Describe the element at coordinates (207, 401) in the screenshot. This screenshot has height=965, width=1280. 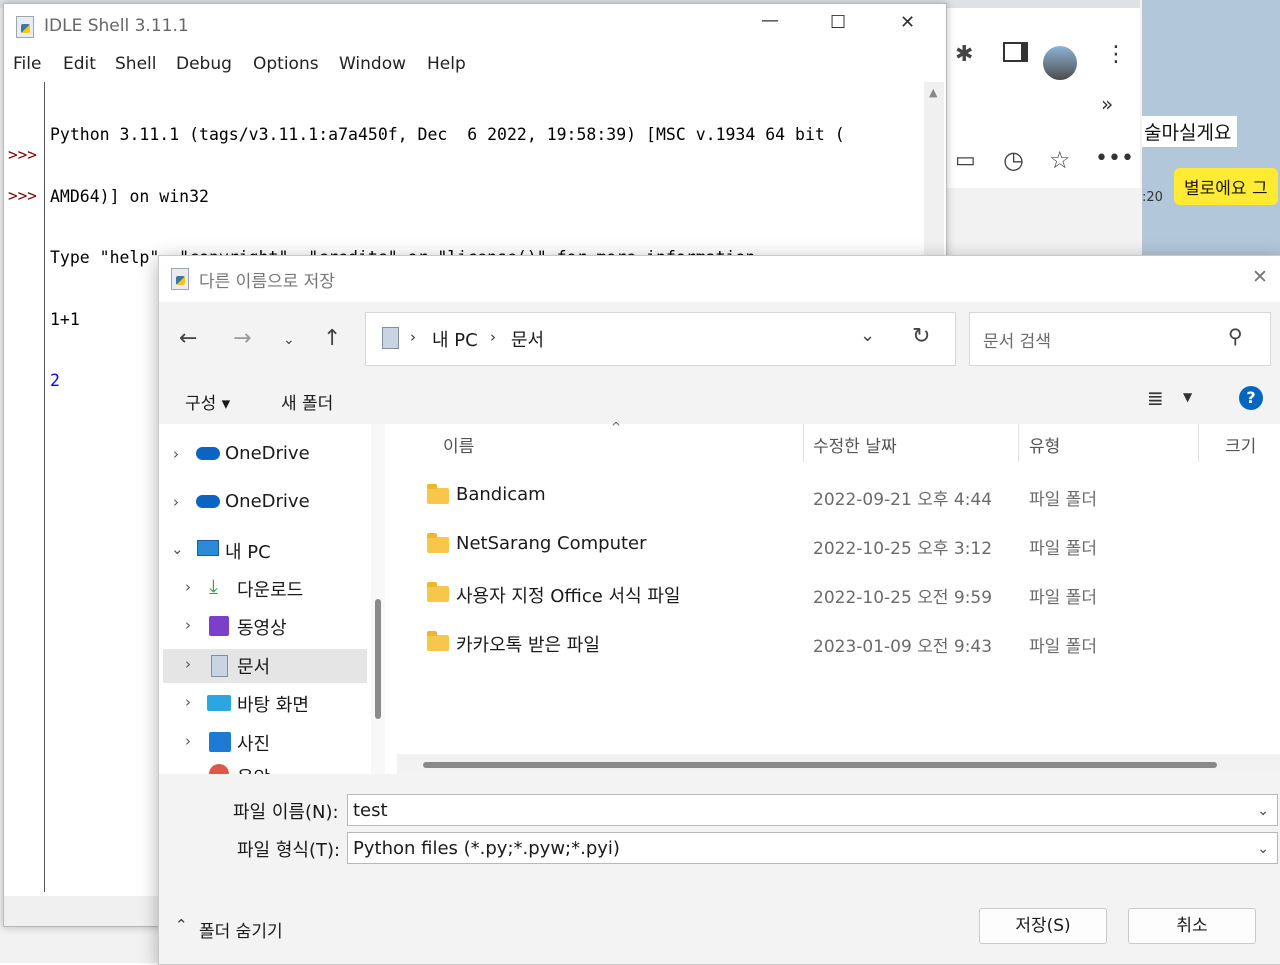
I see `organize-button: 구성 ▾` at that location.